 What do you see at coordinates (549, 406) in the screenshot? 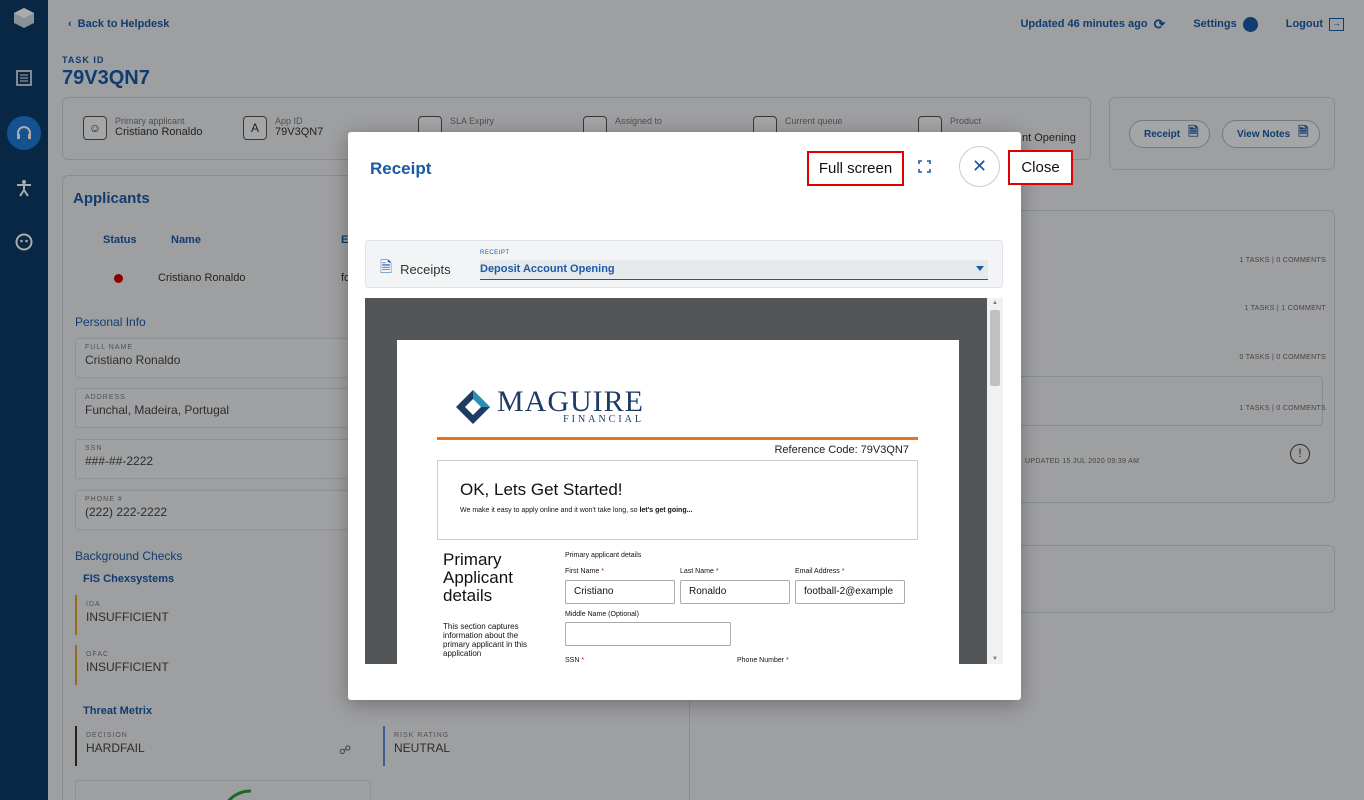
I see `maguire-logo: MAGUIRE FINANCIAL` at bounding box center [549, 406].